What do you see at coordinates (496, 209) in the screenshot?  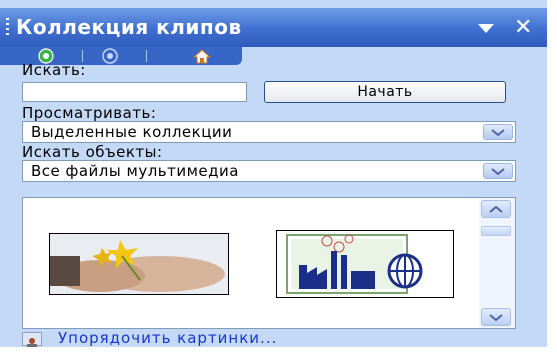 I see `scroll-up-icon` at bounding box center [496, 209].